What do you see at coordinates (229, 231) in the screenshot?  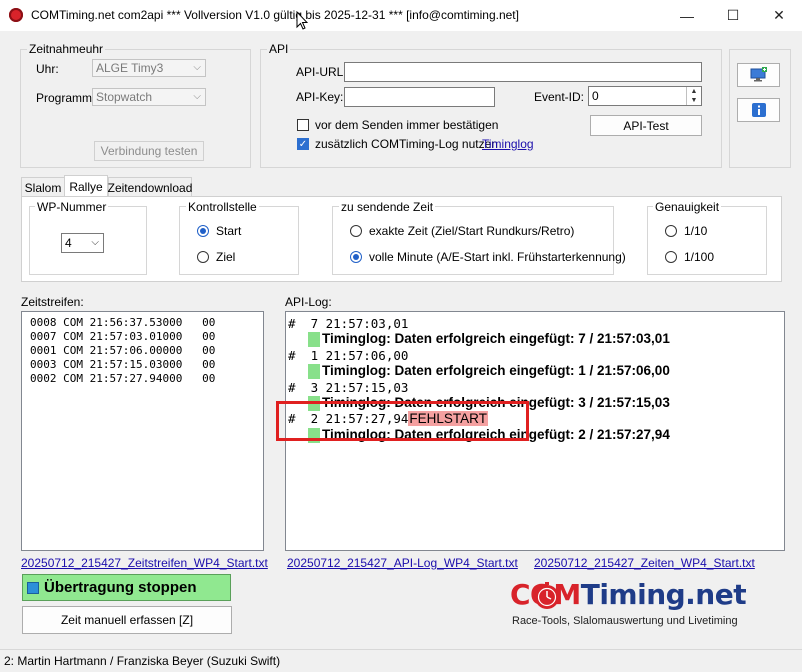 I see `start-label: Start` at bounding box center [229, 231].